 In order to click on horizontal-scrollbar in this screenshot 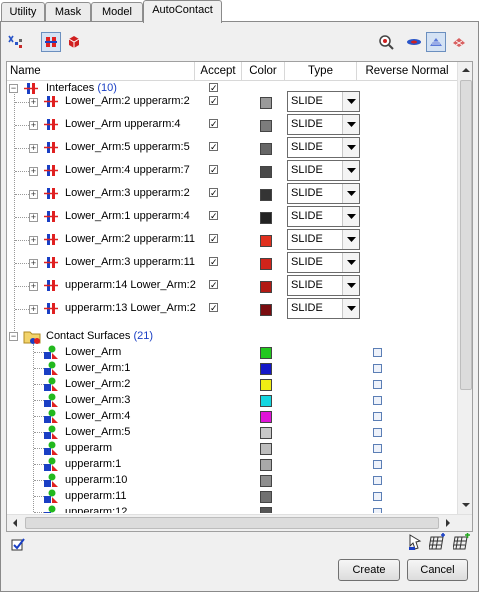, I will do `click(239, 522)`.